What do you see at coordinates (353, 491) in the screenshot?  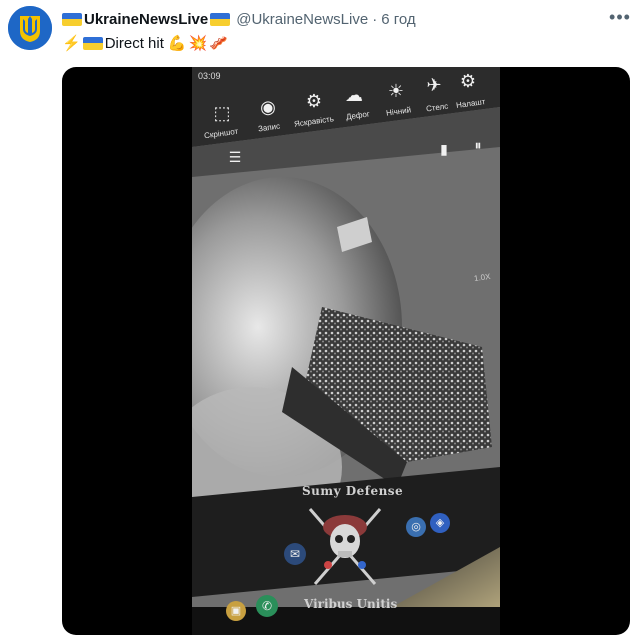 I see `watermark-top: Sumy Defense` at bounding box center [353, 491].